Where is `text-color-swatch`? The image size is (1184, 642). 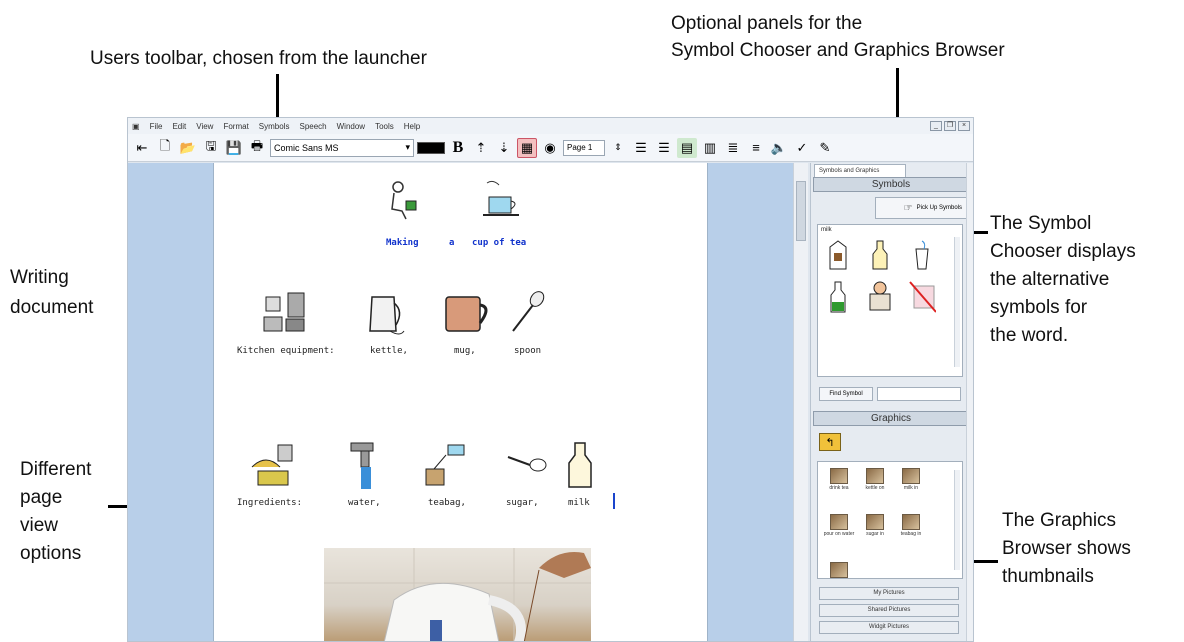
text-color-swatch is located at coordinates (431, 147).